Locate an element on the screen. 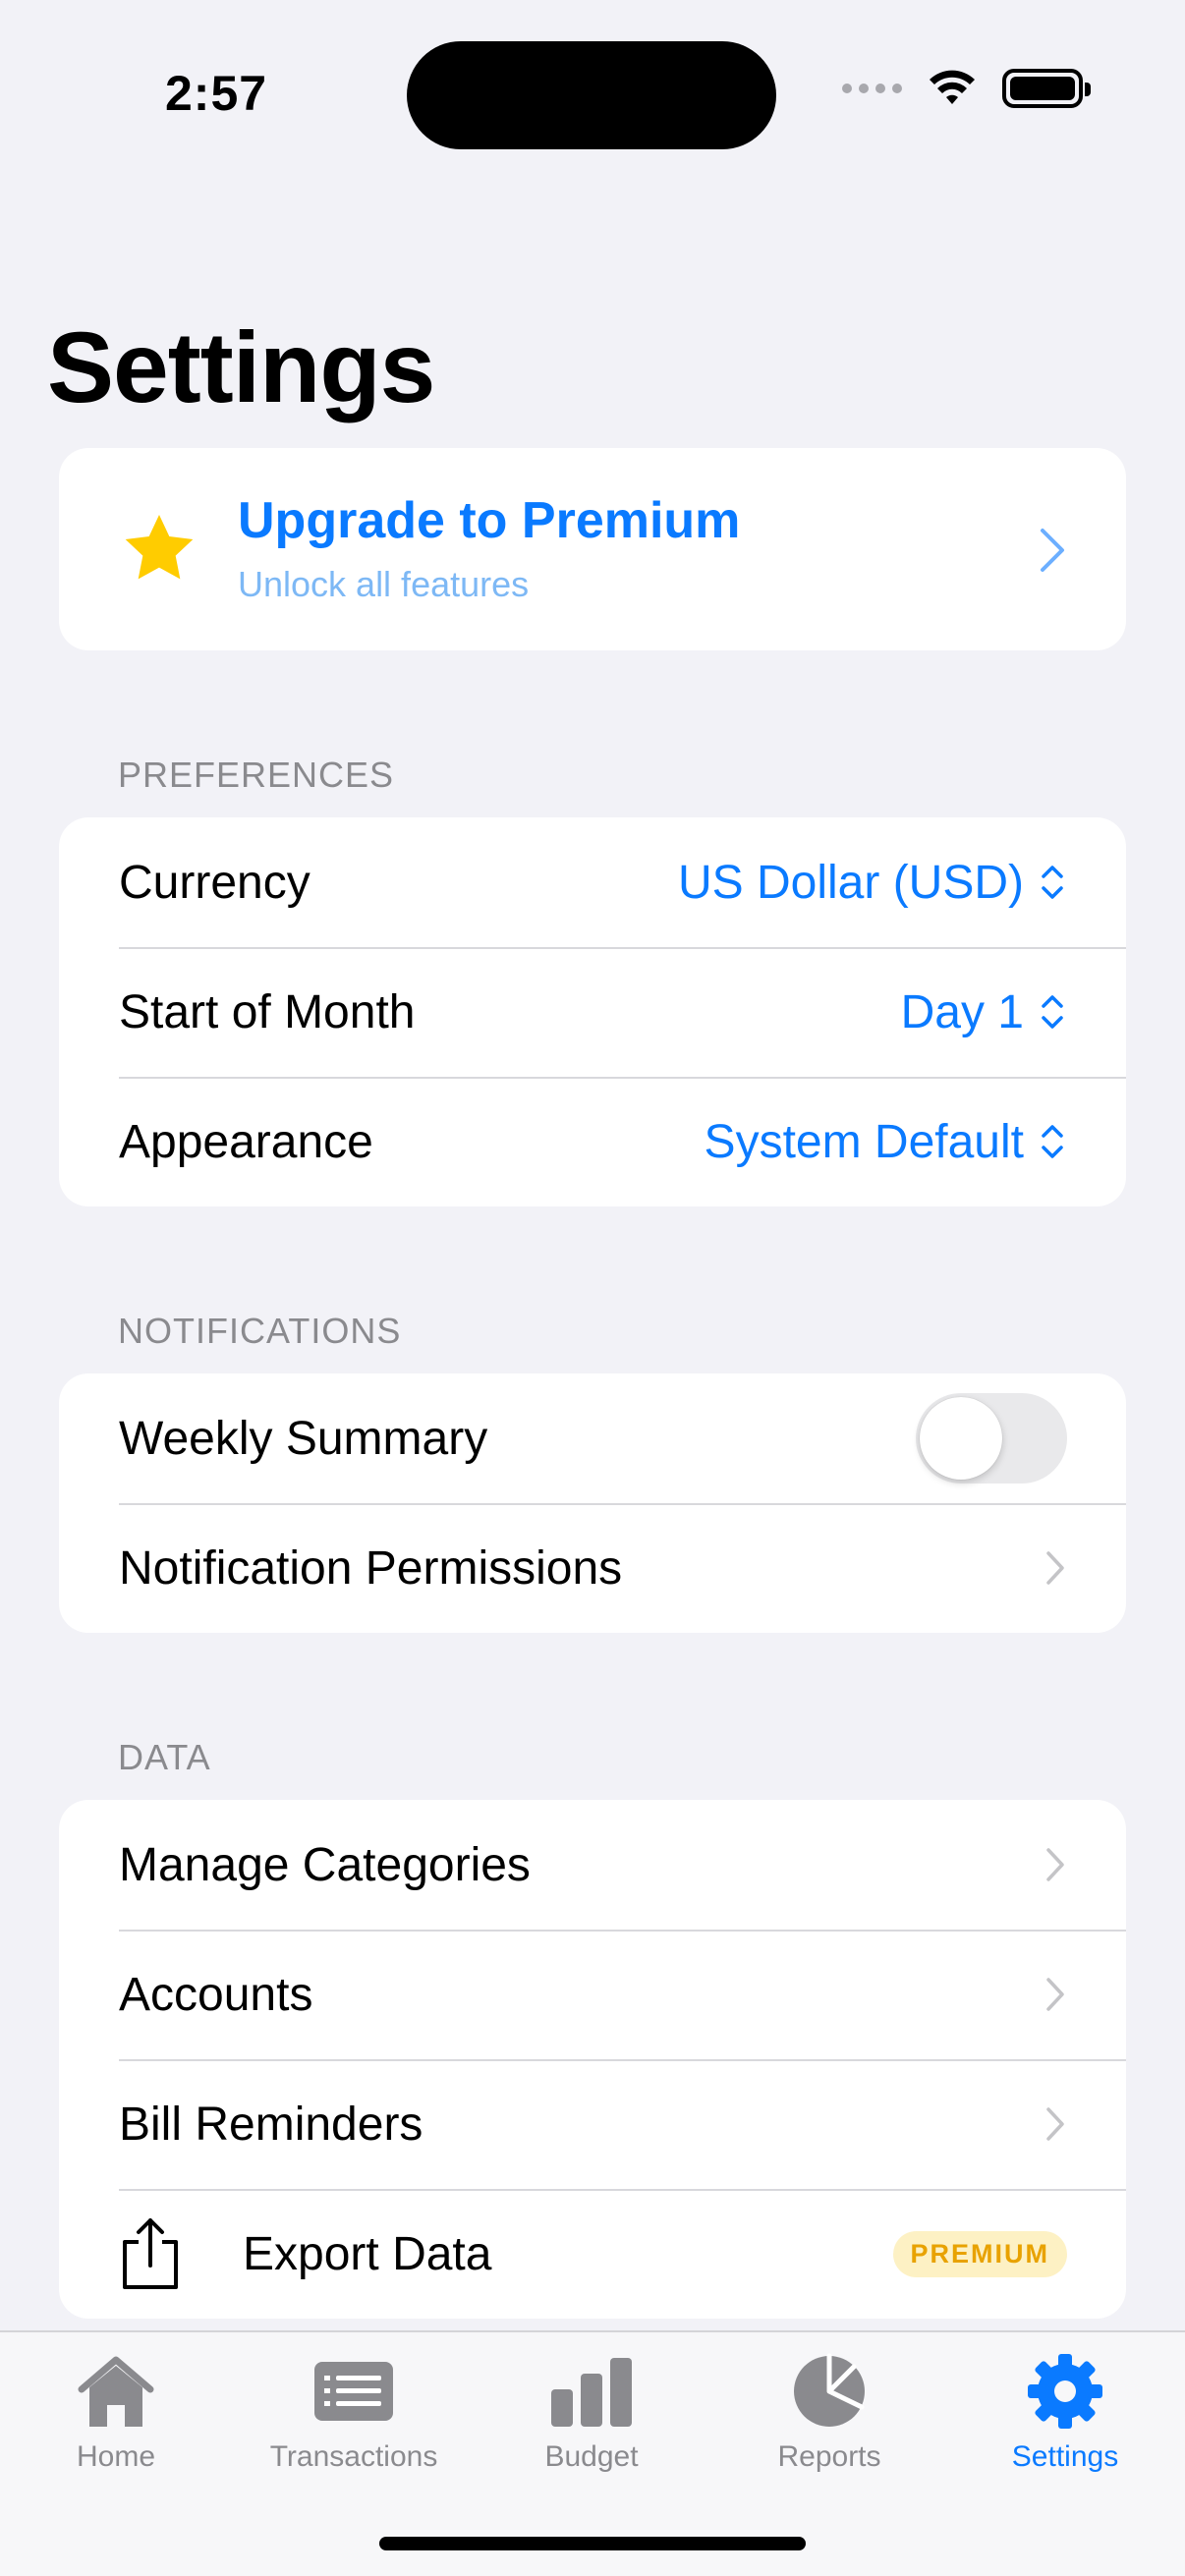 The width and height of the screenshot is (1185, 2576). tab-label: Home is located at coordinates (116, 2456).